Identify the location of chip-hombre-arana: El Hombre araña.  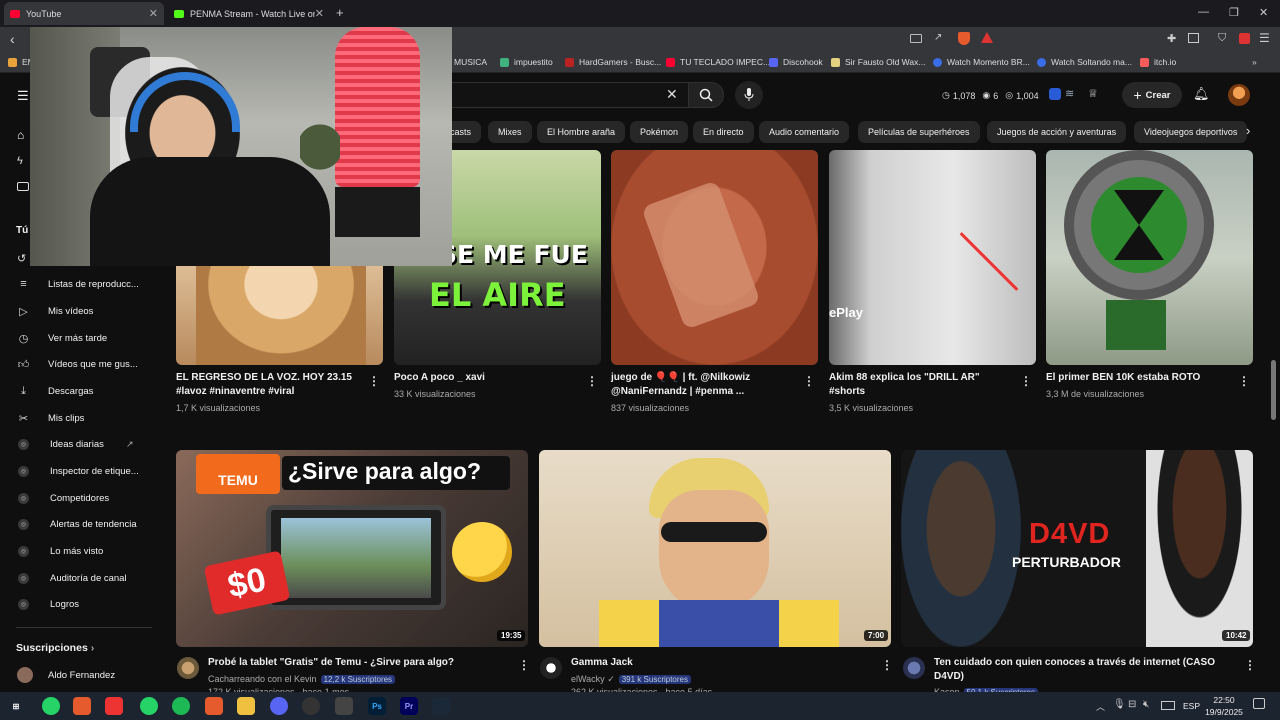
(581, 132).